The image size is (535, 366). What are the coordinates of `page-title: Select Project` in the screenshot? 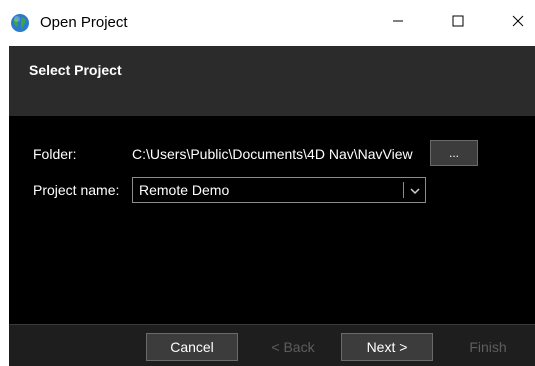 It's located at (75, 70).